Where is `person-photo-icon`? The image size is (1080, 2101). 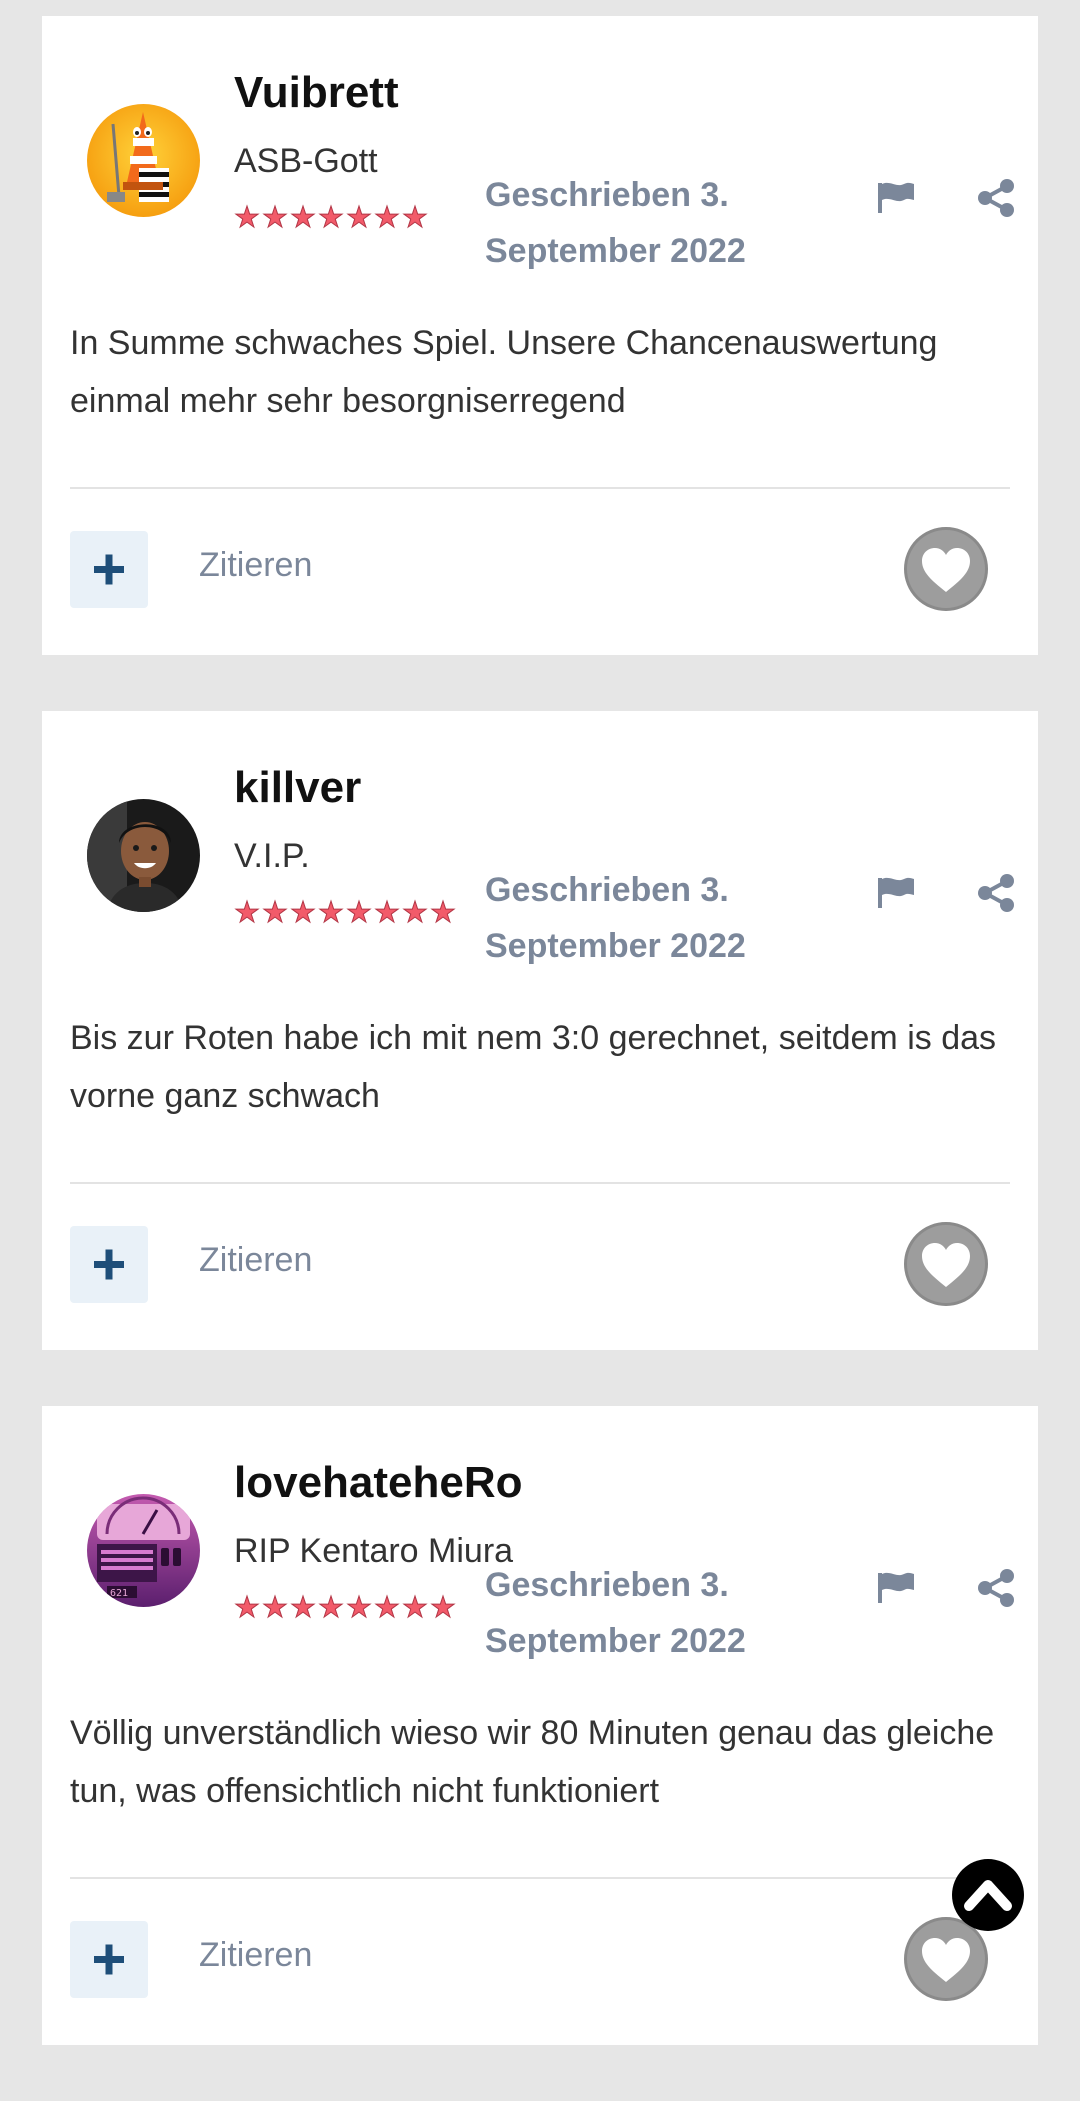 person-photo-icon is located at coordinates (143, 855).